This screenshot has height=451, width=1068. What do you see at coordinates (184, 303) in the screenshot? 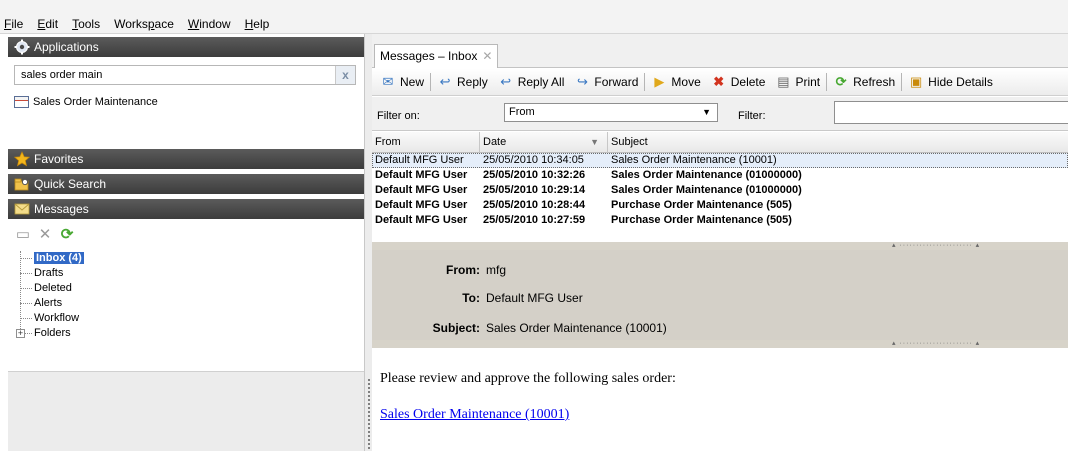
I see `tree-item-alerts: Alerts` at bounding box center [184, 303].